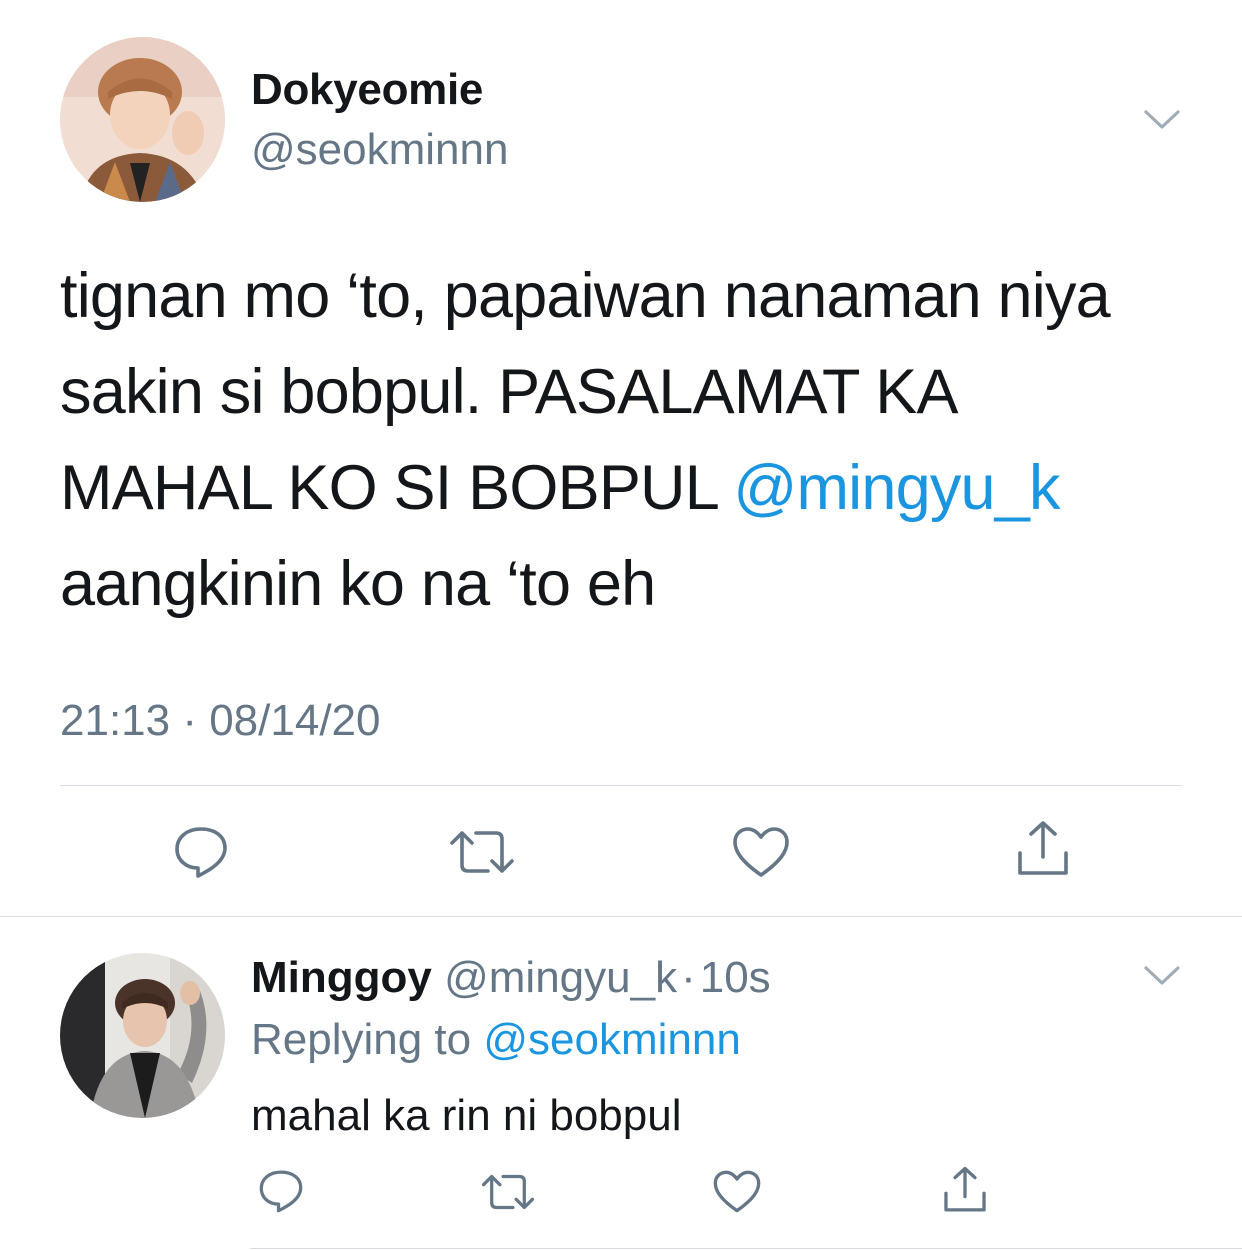 The height and width of the screenshot is (1250, 1242). Describe the element at coordinates (896, 488) in the screenshot. I see `mention-link: @mingyu_k` at that location.